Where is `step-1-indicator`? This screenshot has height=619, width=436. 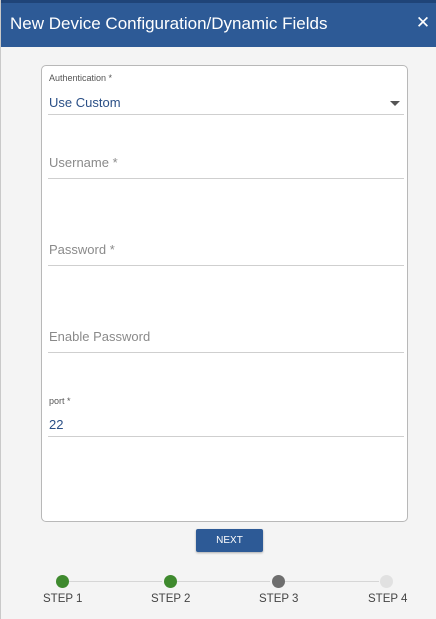
step-1-indicator is located at coordinates (62, 581).